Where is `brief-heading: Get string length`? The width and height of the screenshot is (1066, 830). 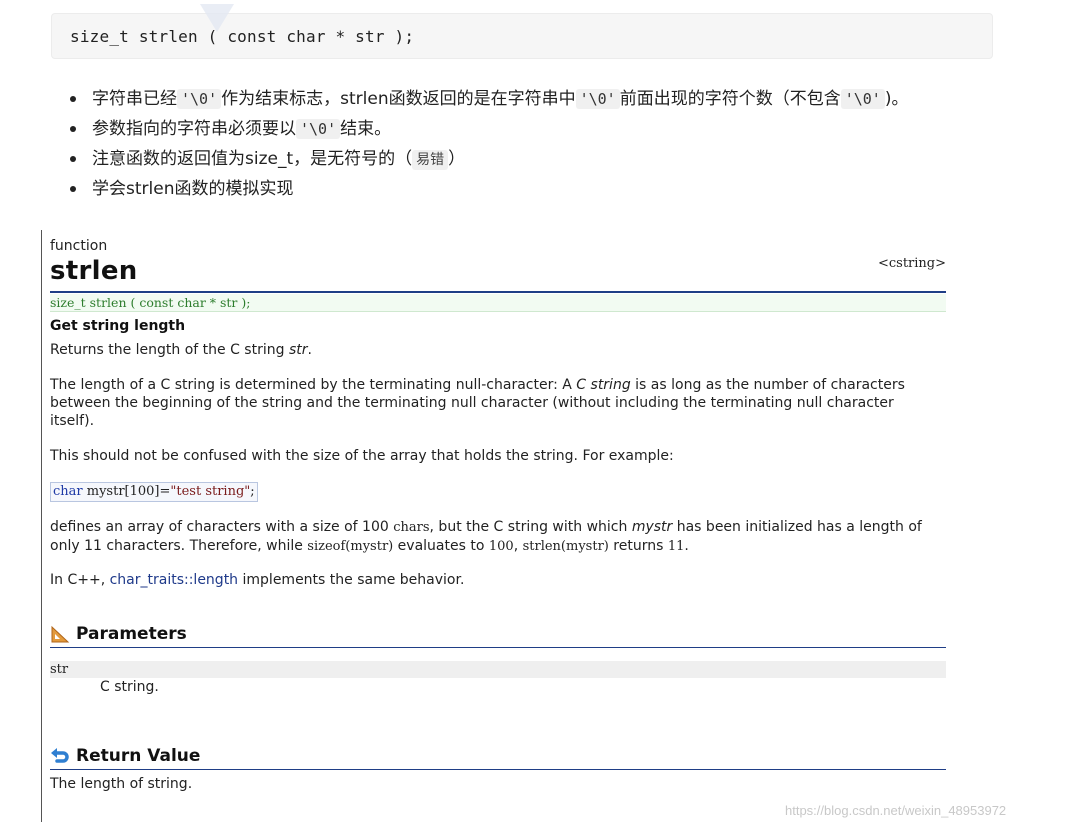 brief-heading: Get string length is located at coordinates (118, 326).